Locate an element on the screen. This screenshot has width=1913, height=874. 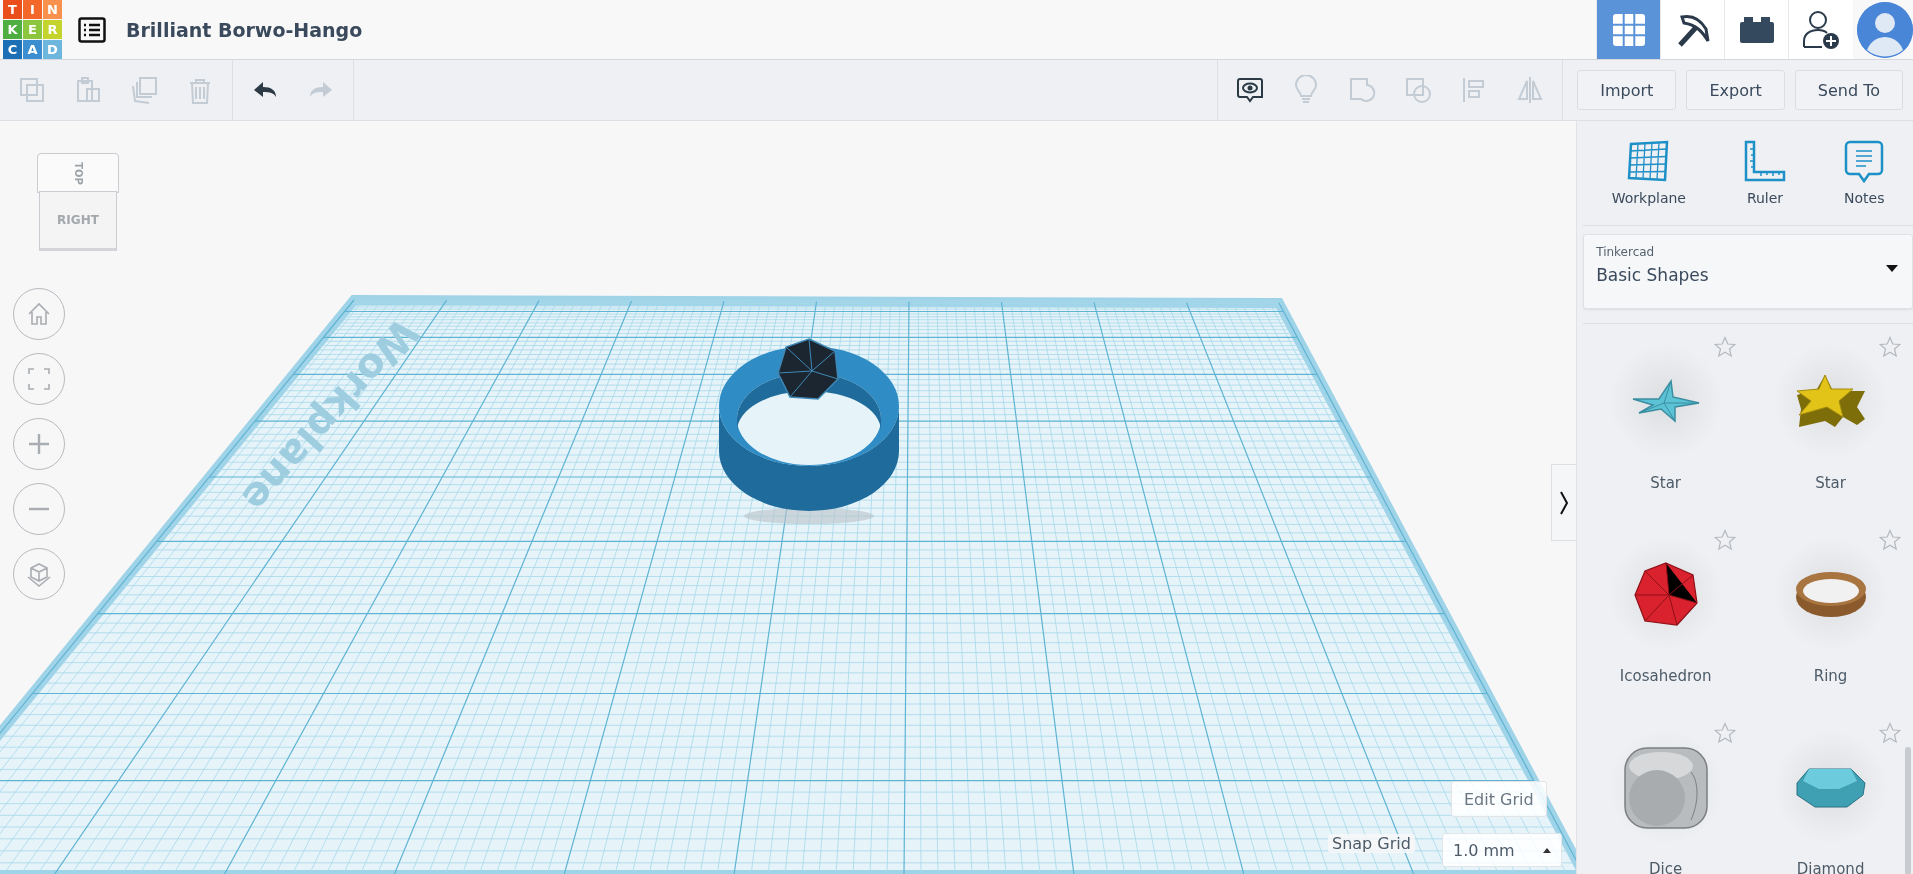
notes-tool-button: Notes is located at coordinates (1864, 173).